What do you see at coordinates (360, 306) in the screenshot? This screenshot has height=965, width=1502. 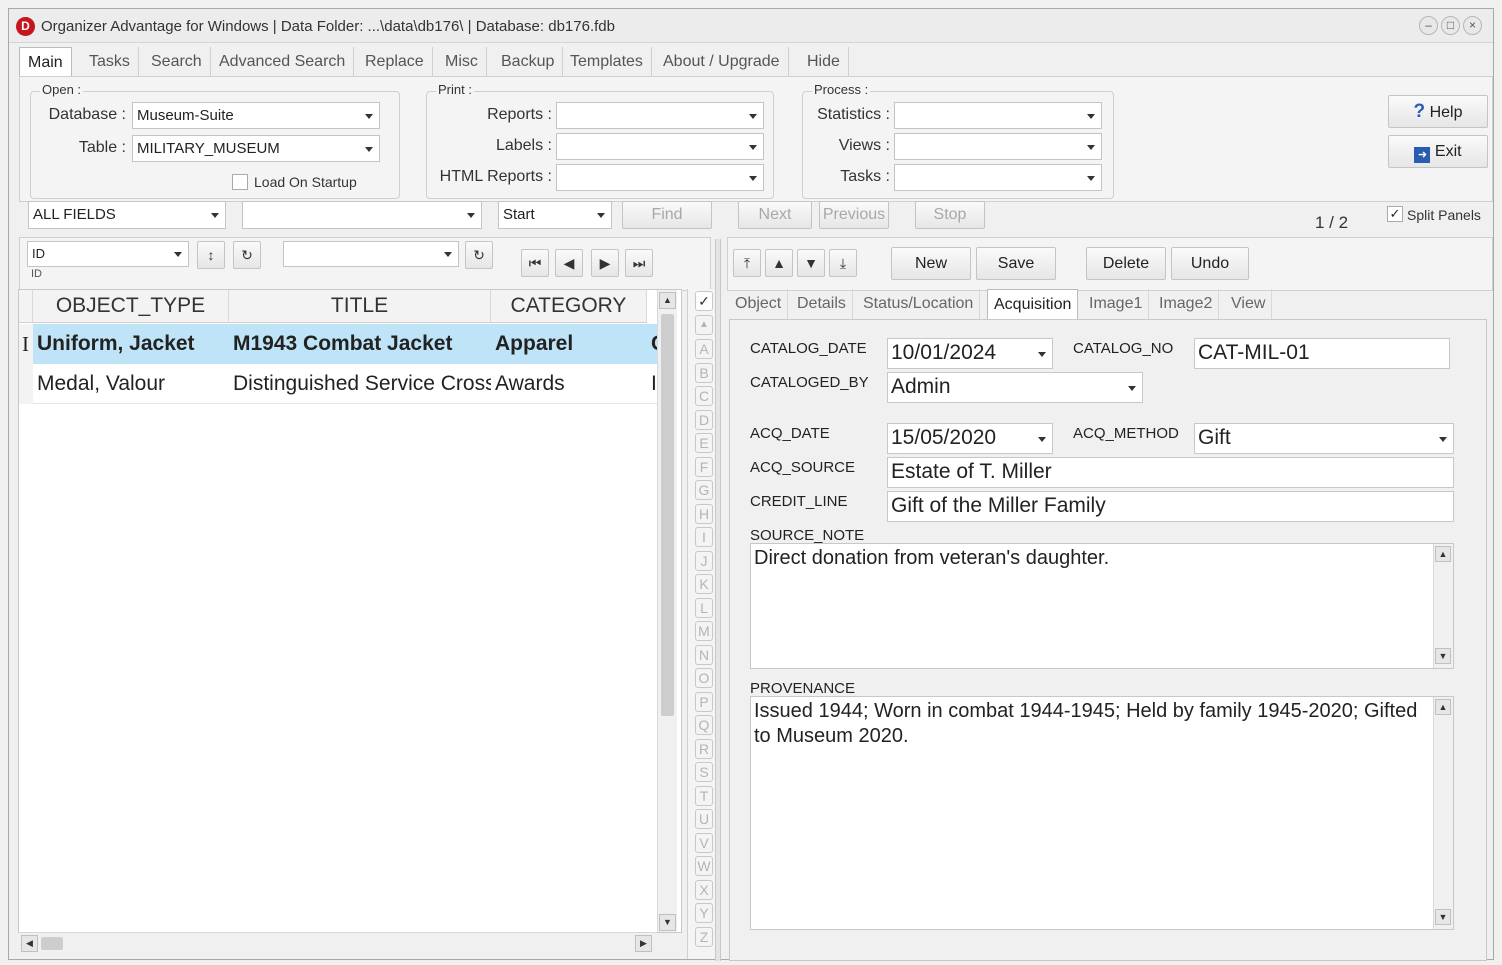 I see `column-header-title: TITLE` at bounding box center [360, 306].